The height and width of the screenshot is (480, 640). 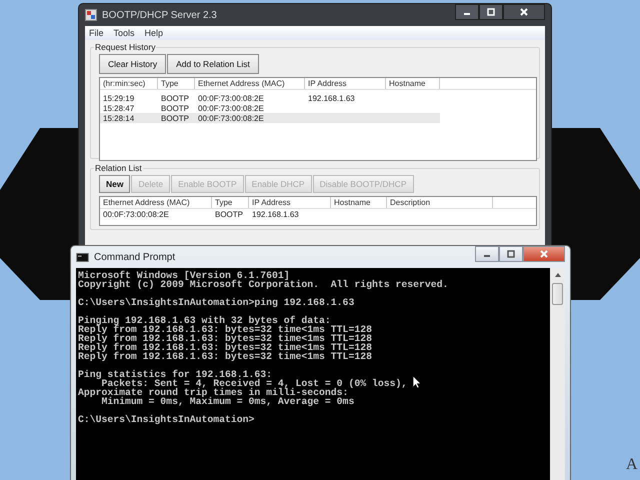 What do you see at coordinates (184, 275) in the screenshot?
I see `console-line: Microsoft Windows [Version 6.1.7601]` at bounding box center [184, 275].